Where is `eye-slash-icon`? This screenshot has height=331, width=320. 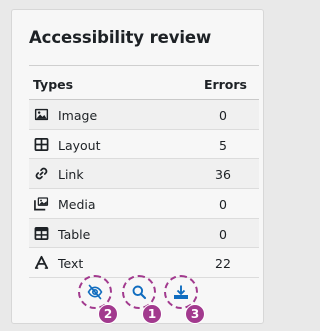
eye-slash-icon is located at coordinates (95, 292).